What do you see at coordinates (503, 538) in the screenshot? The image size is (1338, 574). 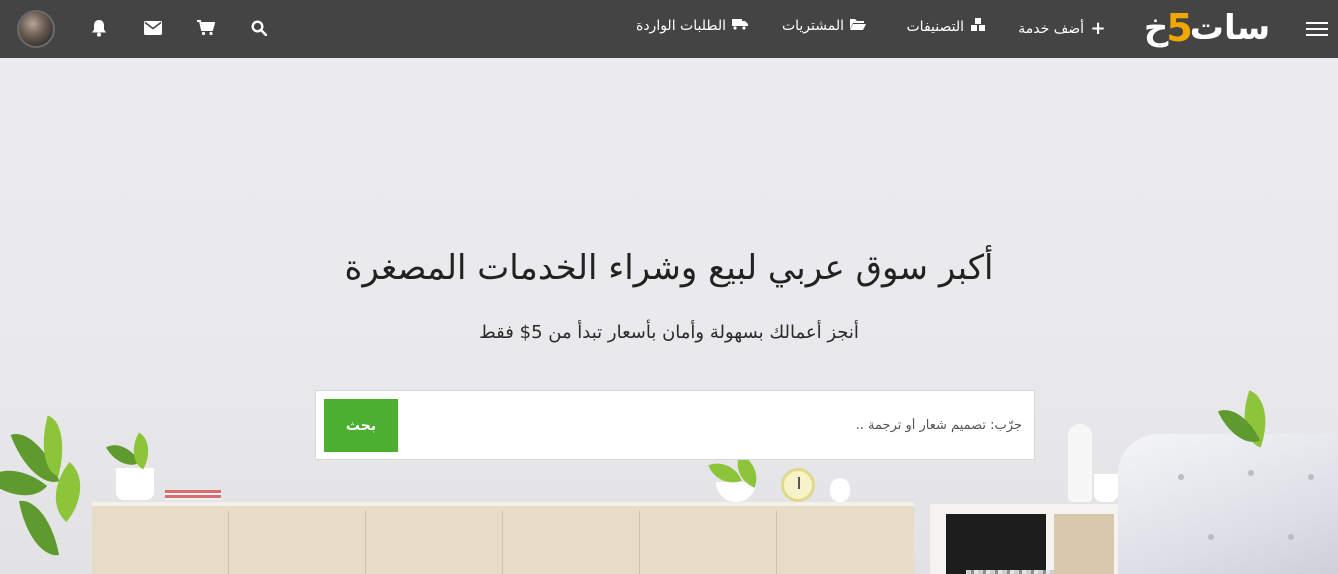 I see `cabinet-decoration` at bounding box center [503, 538].